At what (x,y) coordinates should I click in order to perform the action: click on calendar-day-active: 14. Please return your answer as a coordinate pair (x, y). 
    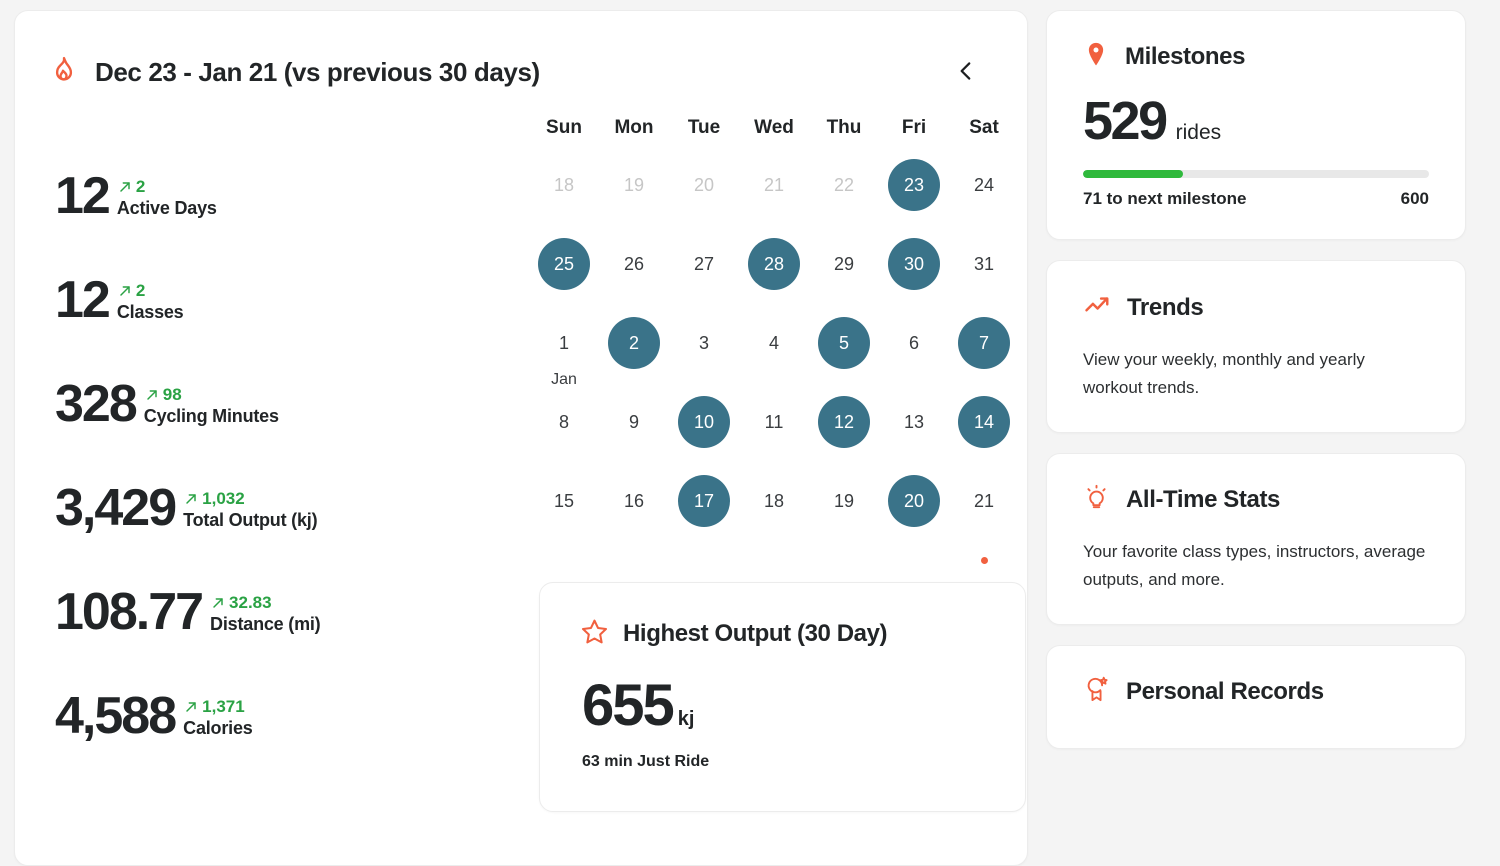
    Looking at the image, I should click on (984, 422).